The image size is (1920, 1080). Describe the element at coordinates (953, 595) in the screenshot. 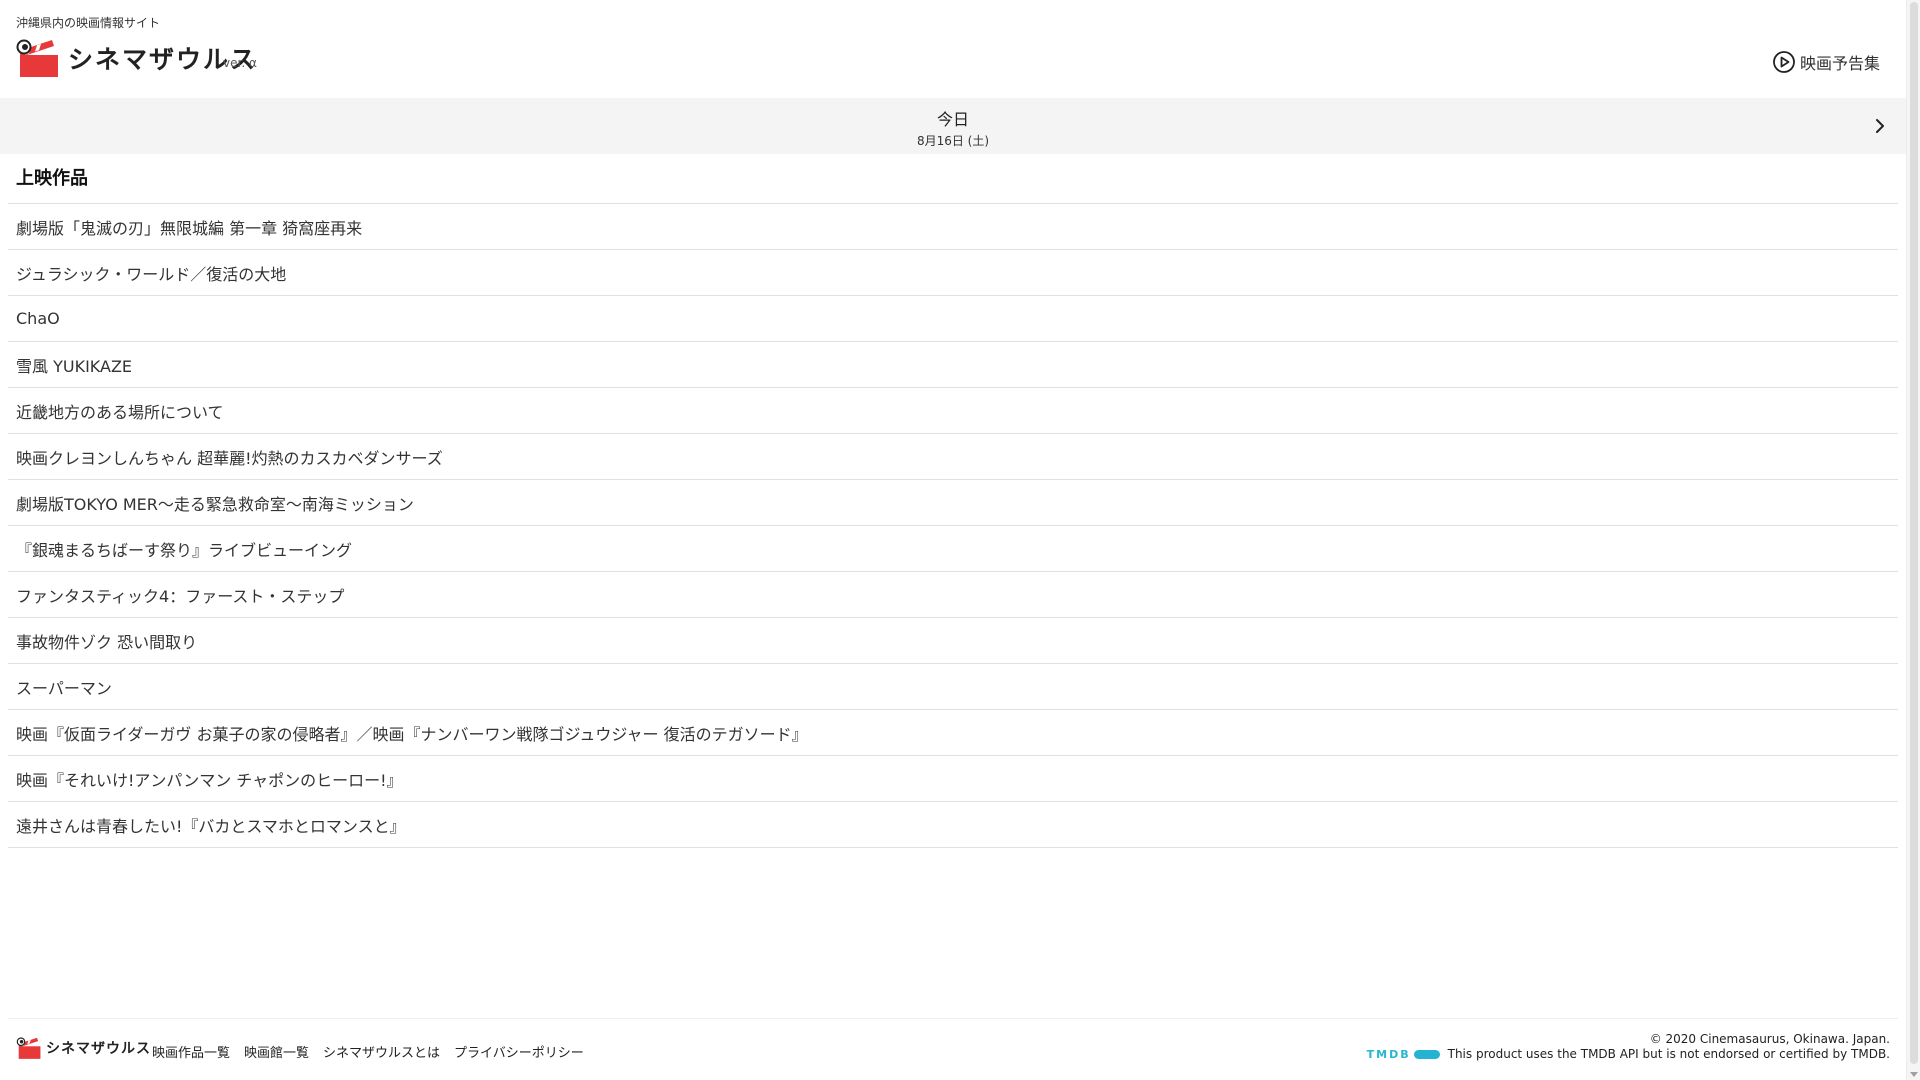

I see `movie-item: ファンタスティック4：ファースト・ステップ` at that location.